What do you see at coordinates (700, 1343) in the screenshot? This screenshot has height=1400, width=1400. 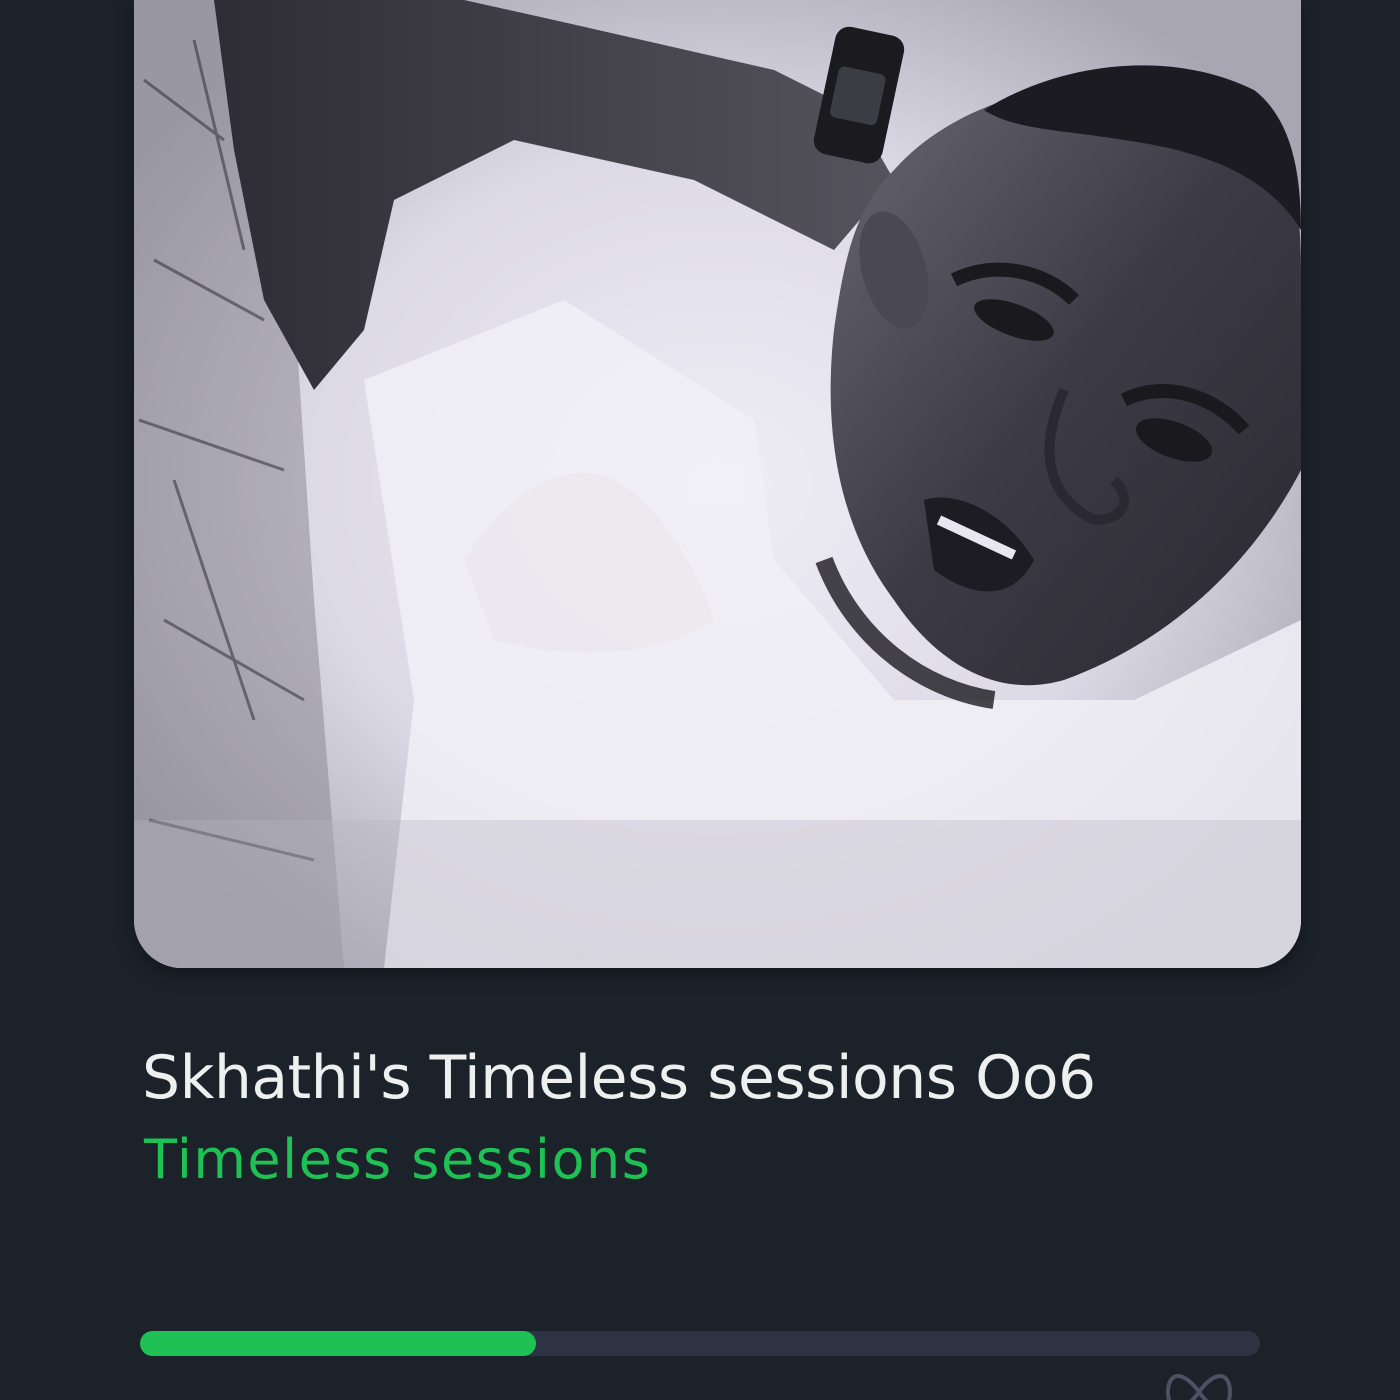 I see `progress-bar` at bounding box center [700, 1343].